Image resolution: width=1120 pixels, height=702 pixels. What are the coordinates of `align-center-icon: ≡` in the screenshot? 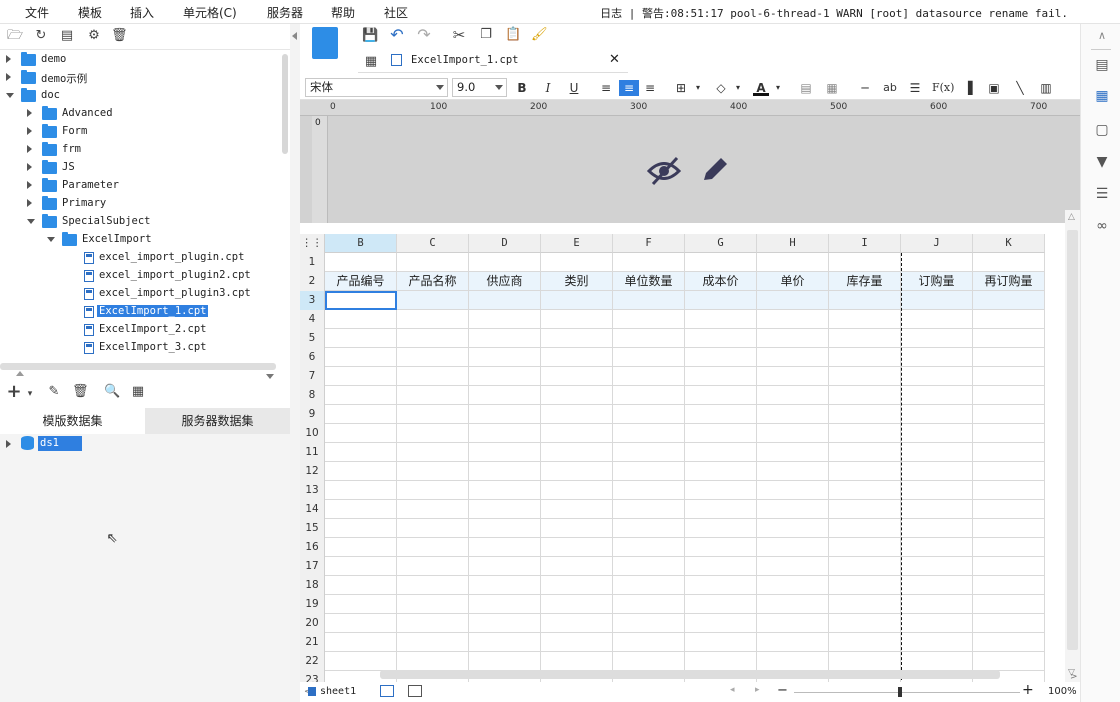 It's located at (629, 88).